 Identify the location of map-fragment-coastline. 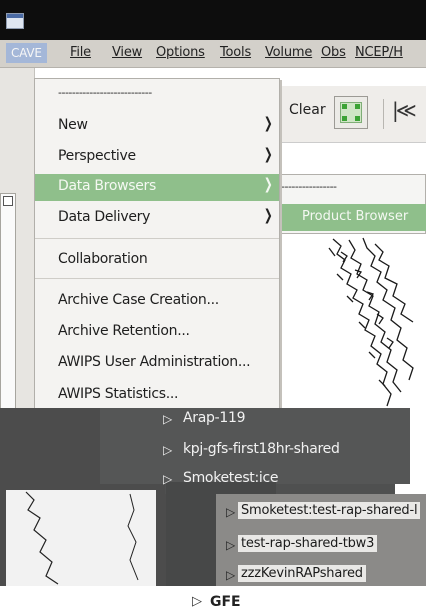
(82, 538).